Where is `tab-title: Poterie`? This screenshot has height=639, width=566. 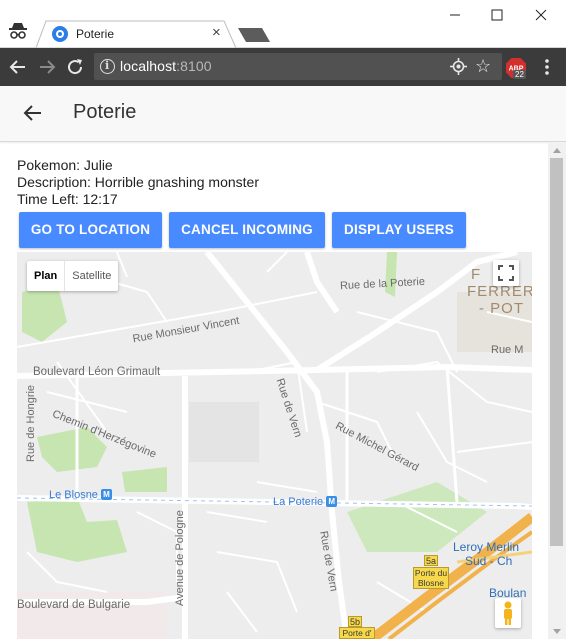
tab-title: Poterie is located at coordinates (95, 34).